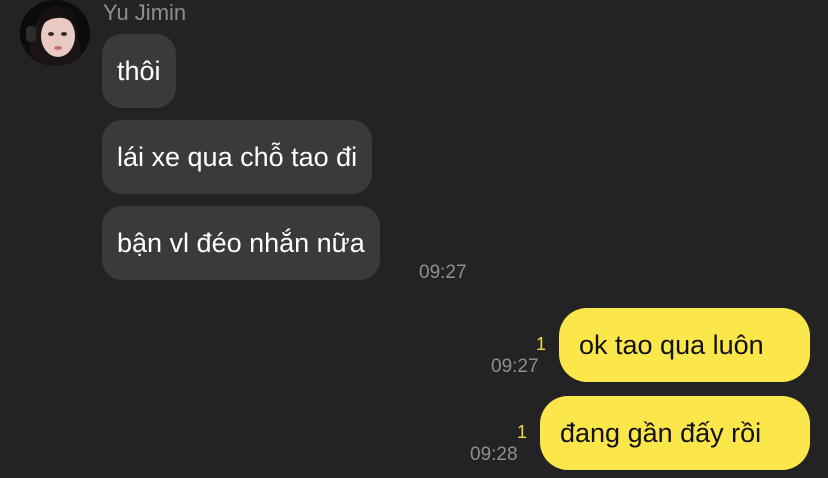 Image resolution: width=828 pixels, height=478 pixels. I want to click on outgoing-message: ok tao qua luôn, so click(684, 345).